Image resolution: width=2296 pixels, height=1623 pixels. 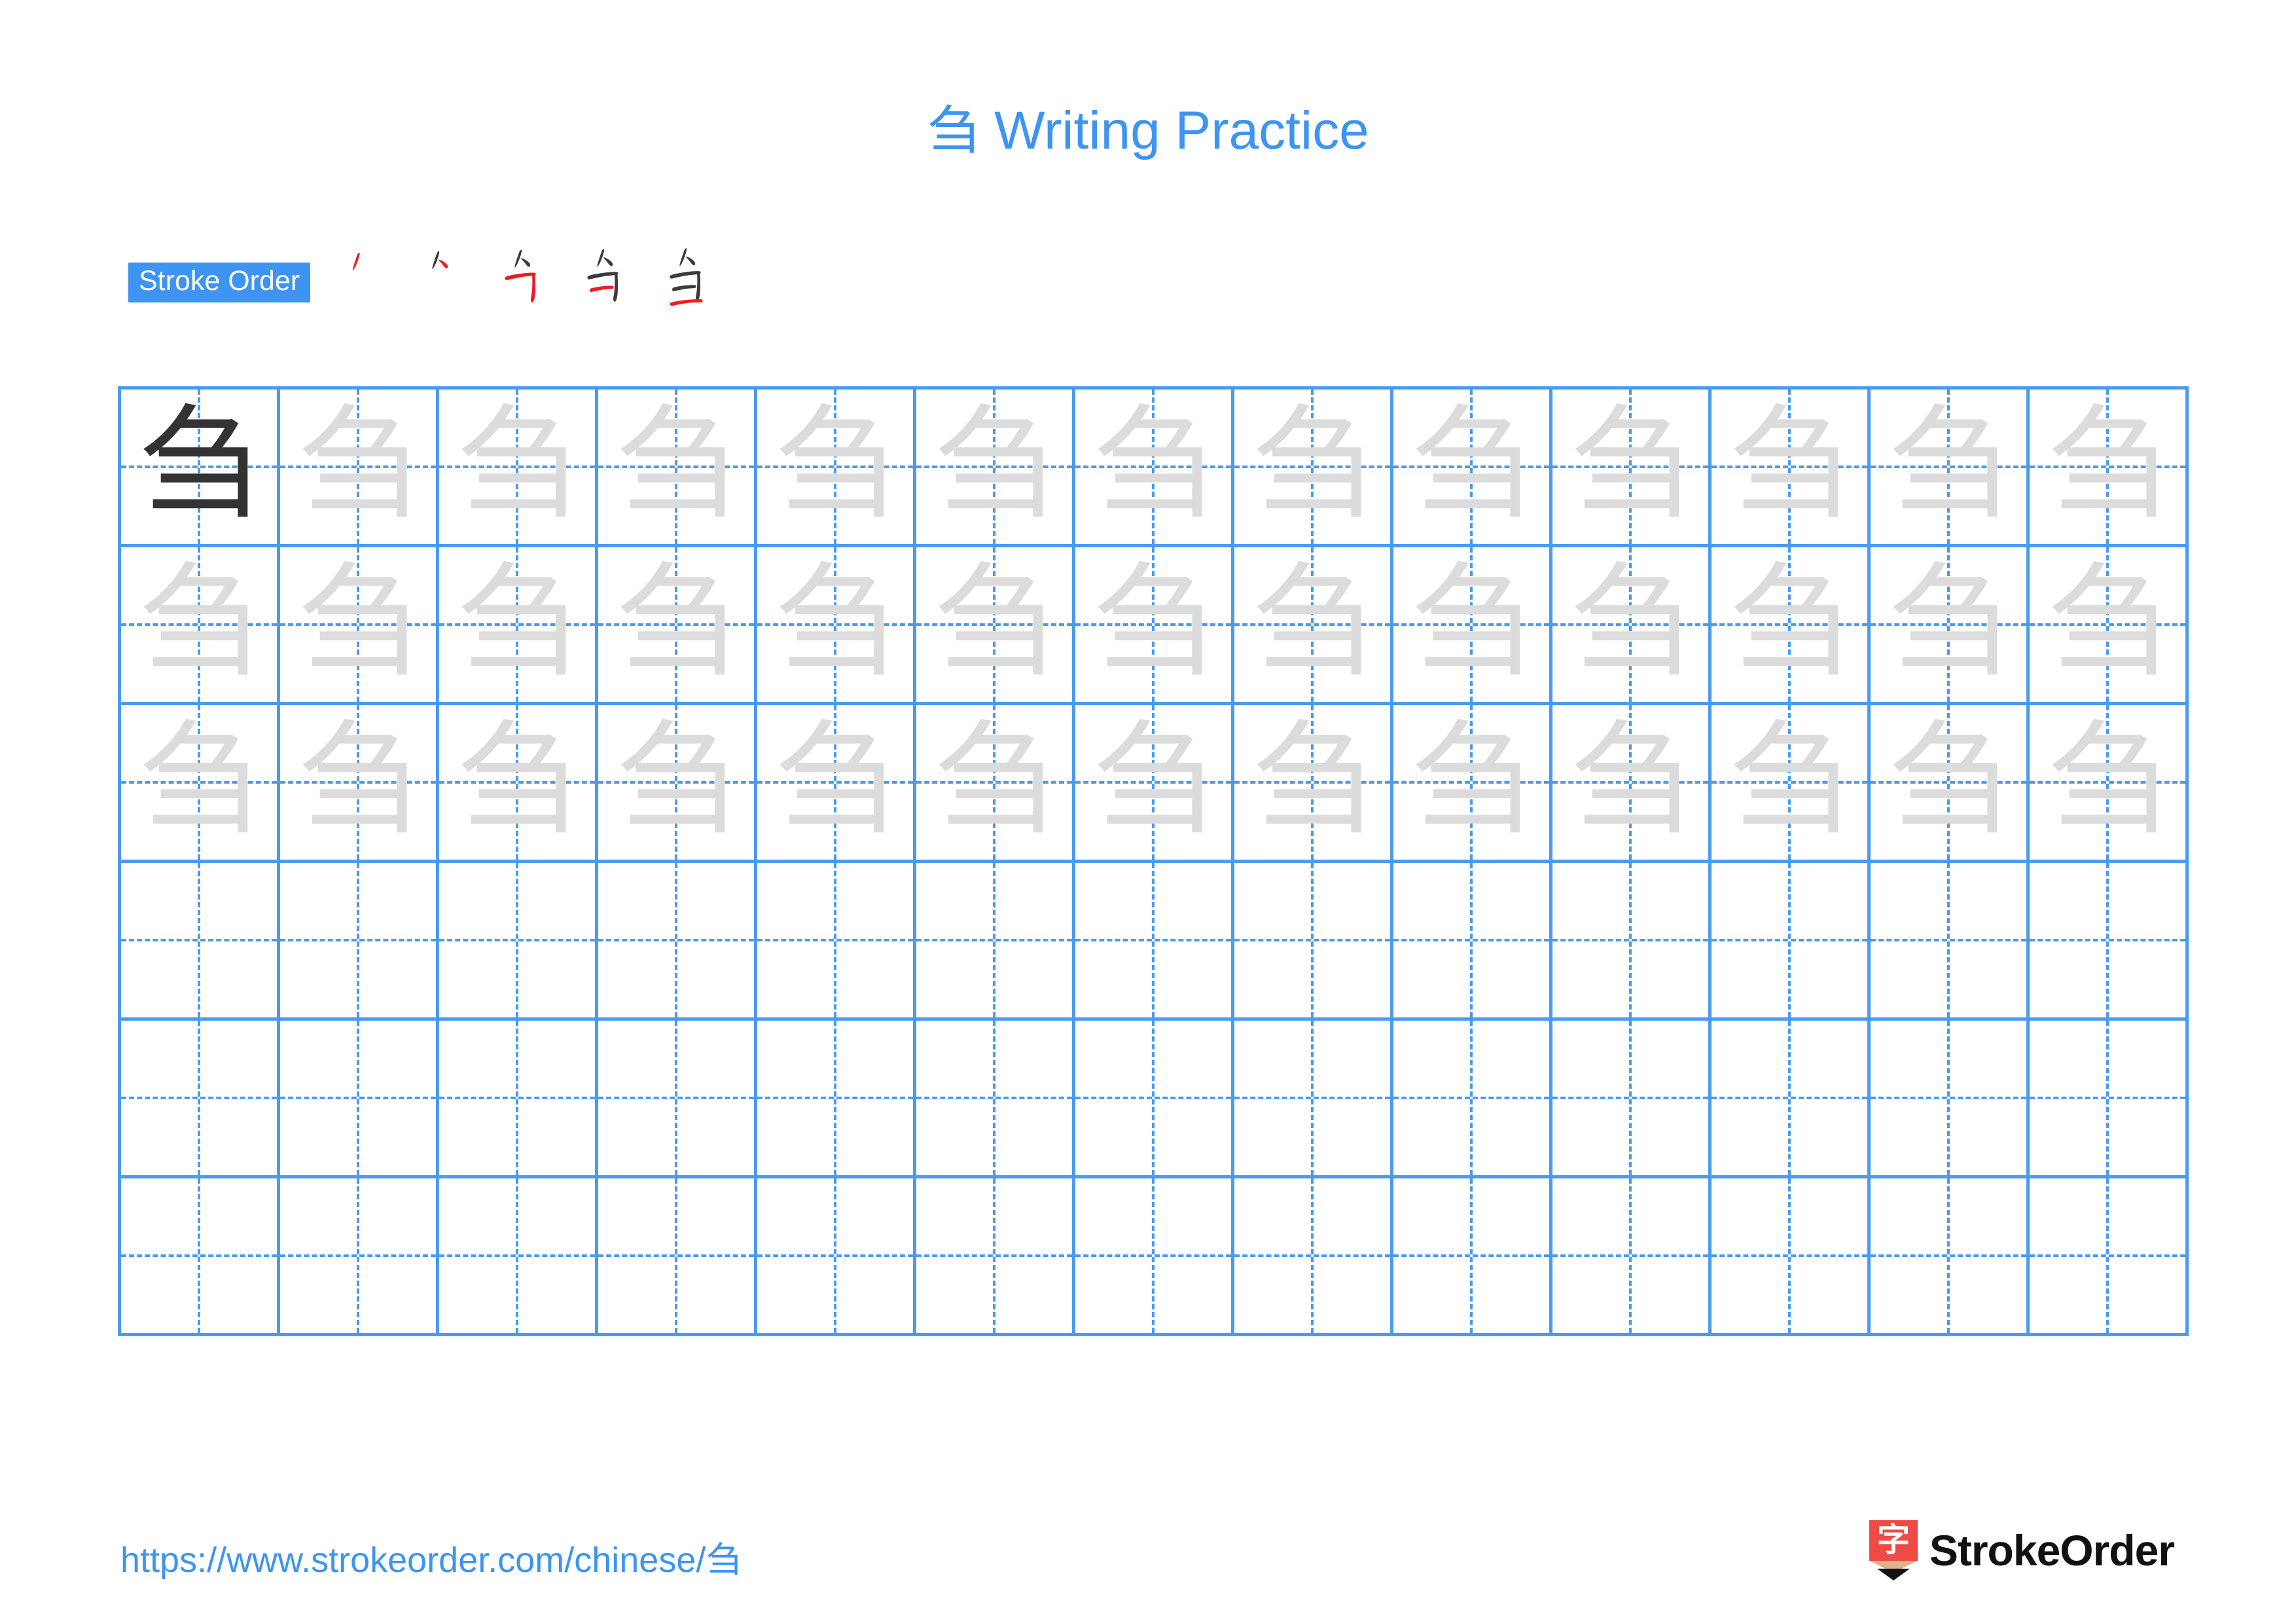 What do you see at coordinates (1894, 1540) in the screenshot?
I see `pencil-logo-hanzi: 字` at bounding box center [1894, 1540].